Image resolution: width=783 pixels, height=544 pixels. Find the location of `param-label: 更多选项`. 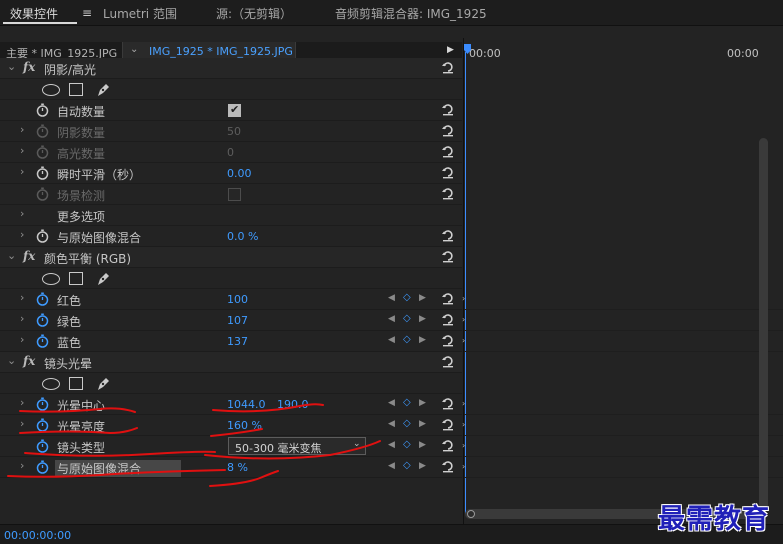

param-label: 更多选项 is located at coordinates (81, 216).